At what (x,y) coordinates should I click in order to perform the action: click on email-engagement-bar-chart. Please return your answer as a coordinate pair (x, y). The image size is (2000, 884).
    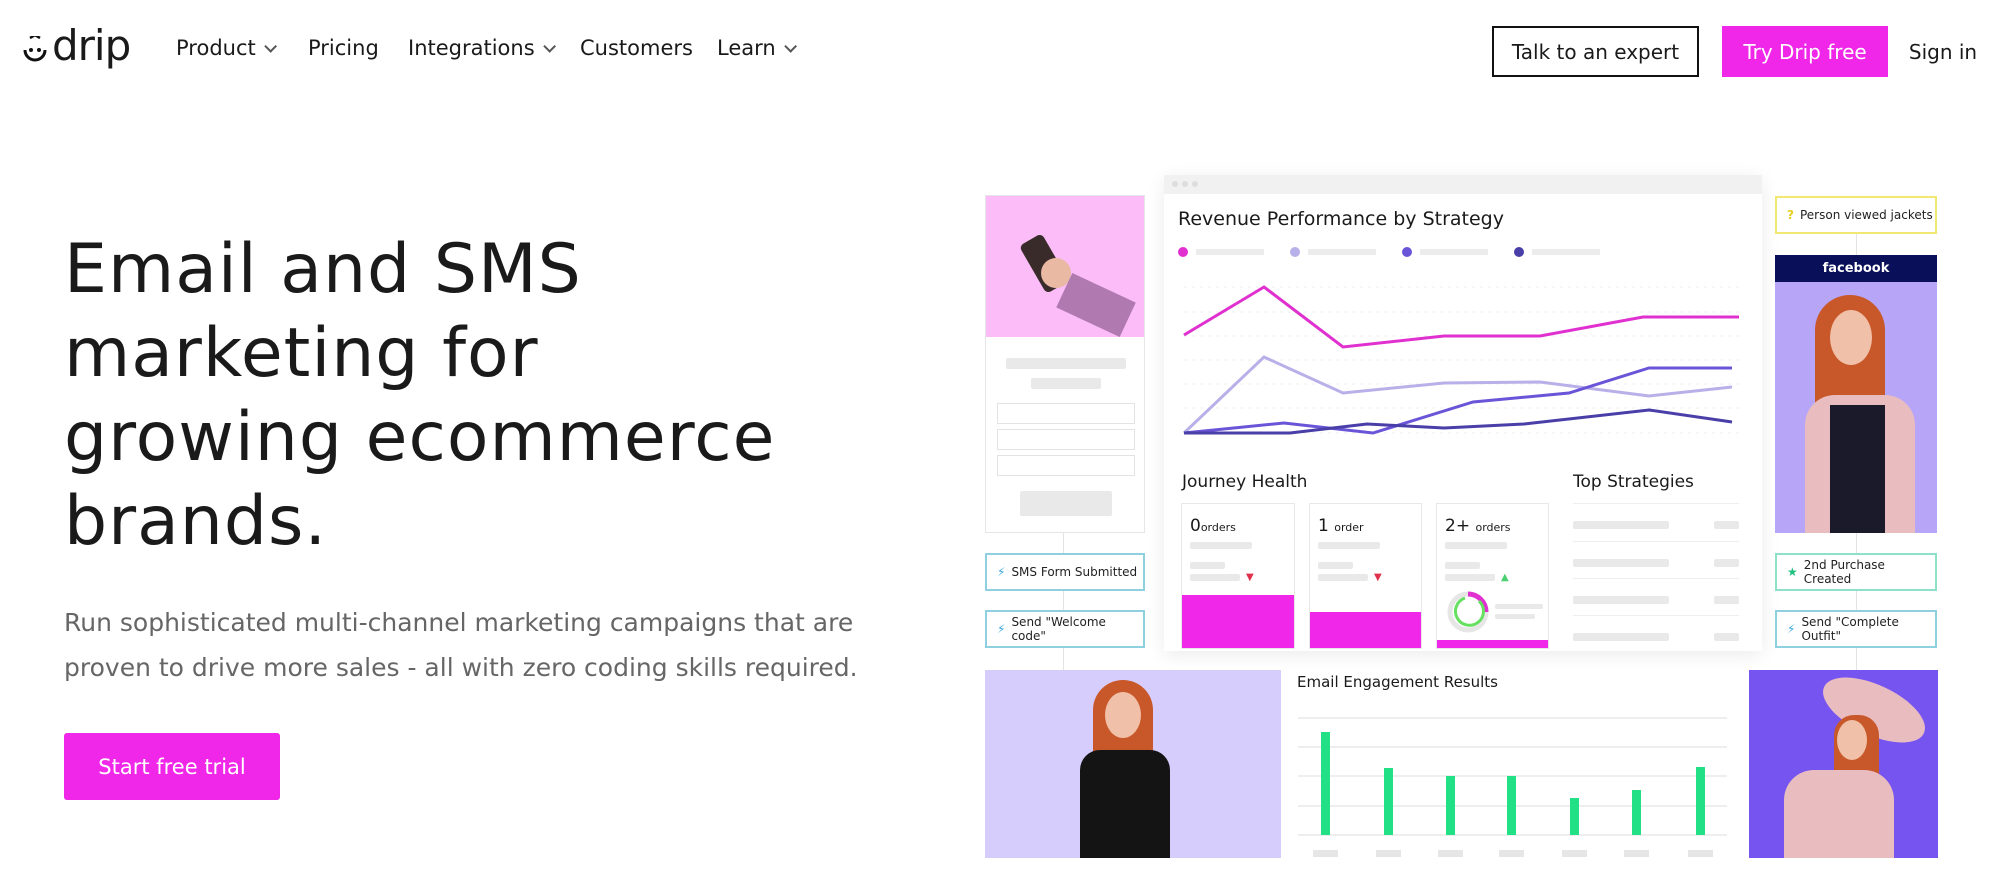
    Looking at the image, I should click on (1512, 787).